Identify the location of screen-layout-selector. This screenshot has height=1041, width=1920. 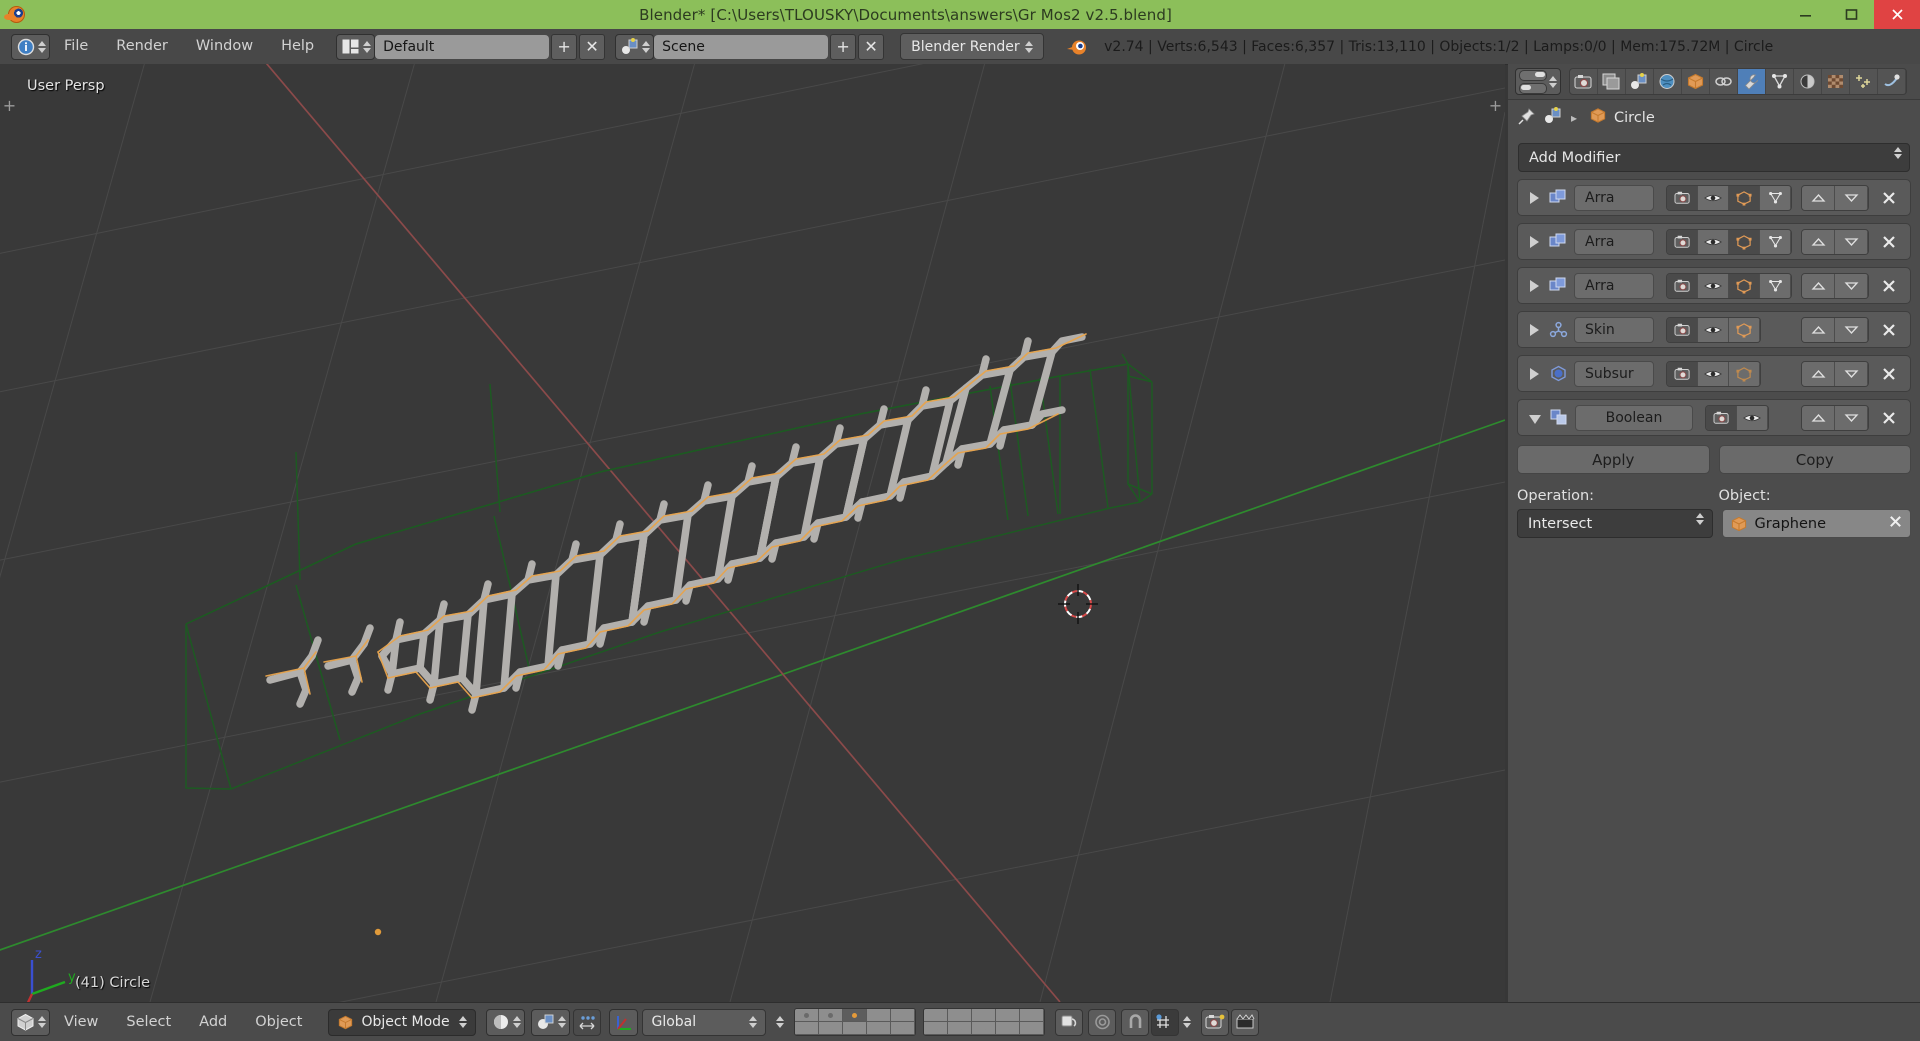
(356, 46).